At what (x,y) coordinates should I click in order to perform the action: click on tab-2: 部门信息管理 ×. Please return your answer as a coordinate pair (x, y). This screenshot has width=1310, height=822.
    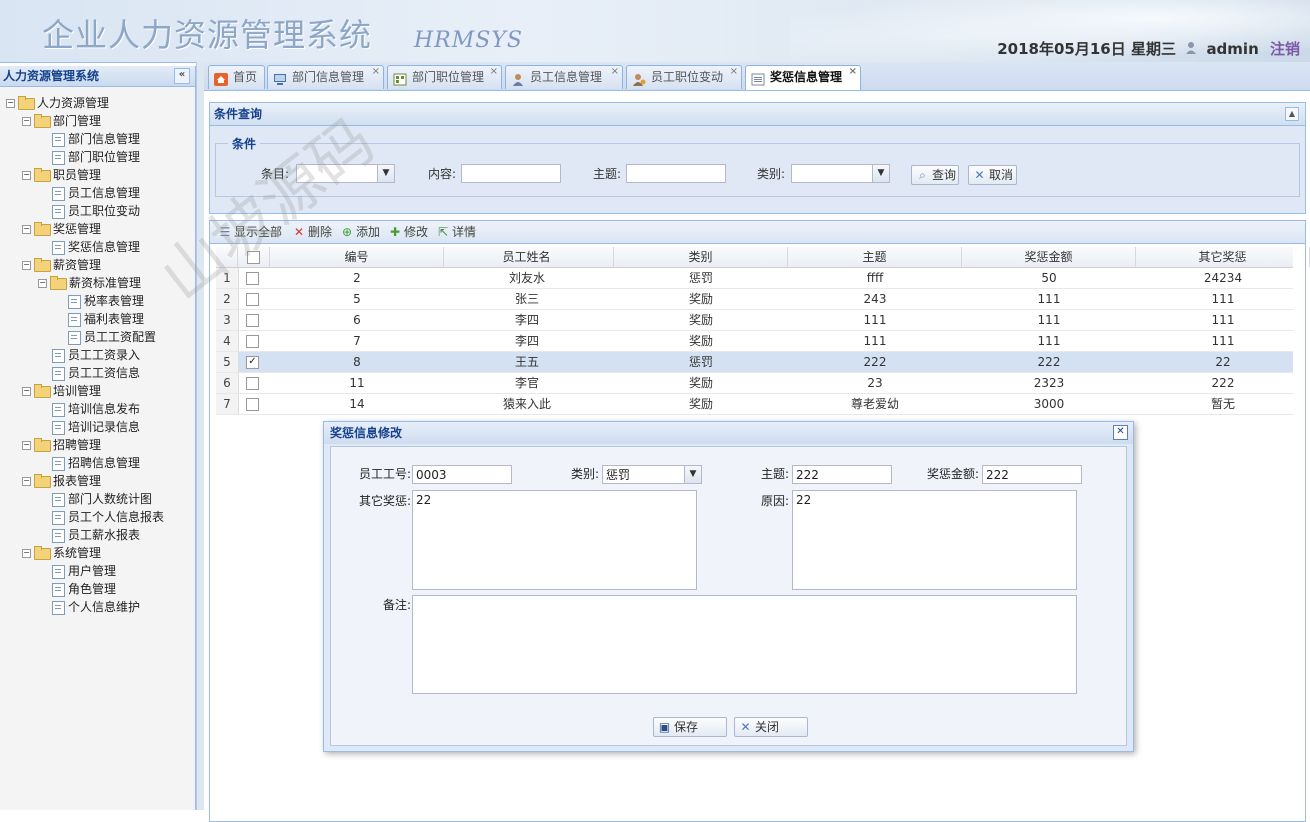
    Looking at the image, I should click on (325, 77).